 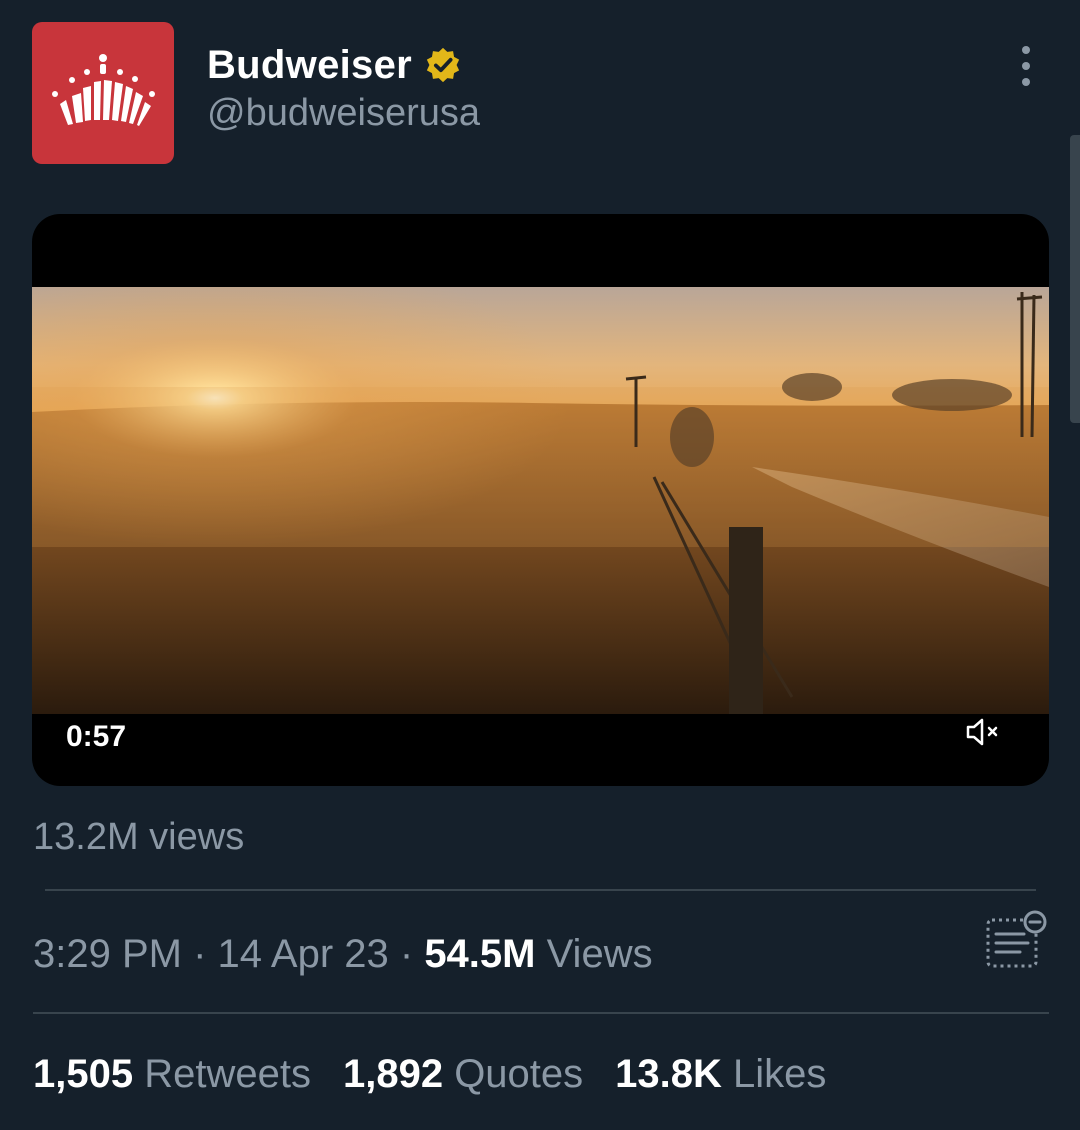 I want to click on avatar, so click(x=103, y=93).